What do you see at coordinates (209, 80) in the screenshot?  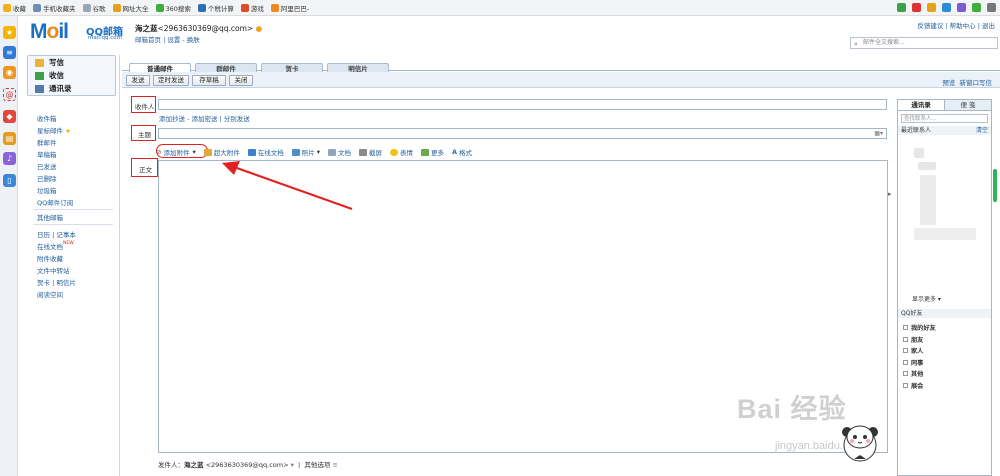 I see `save-draft-button: 存草稿` at bounding box center [209, 80].